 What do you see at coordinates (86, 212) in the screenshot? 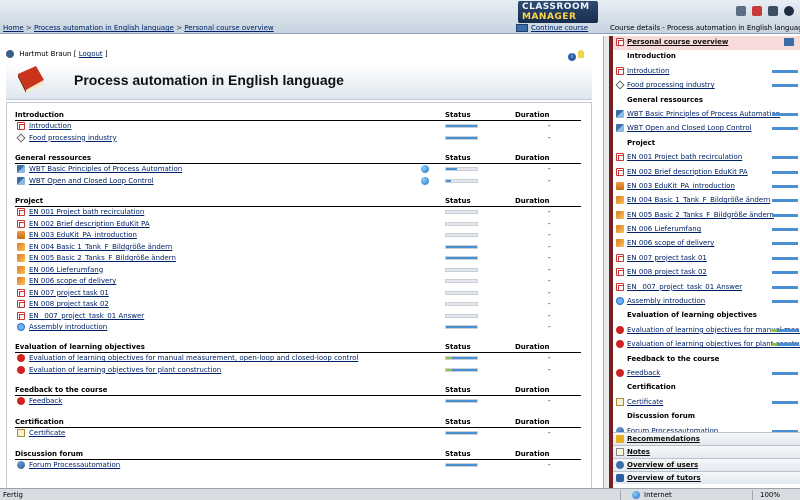
I see `course-item-link: EN 001 Project bath recirculation` at bounding box center [86, 212].